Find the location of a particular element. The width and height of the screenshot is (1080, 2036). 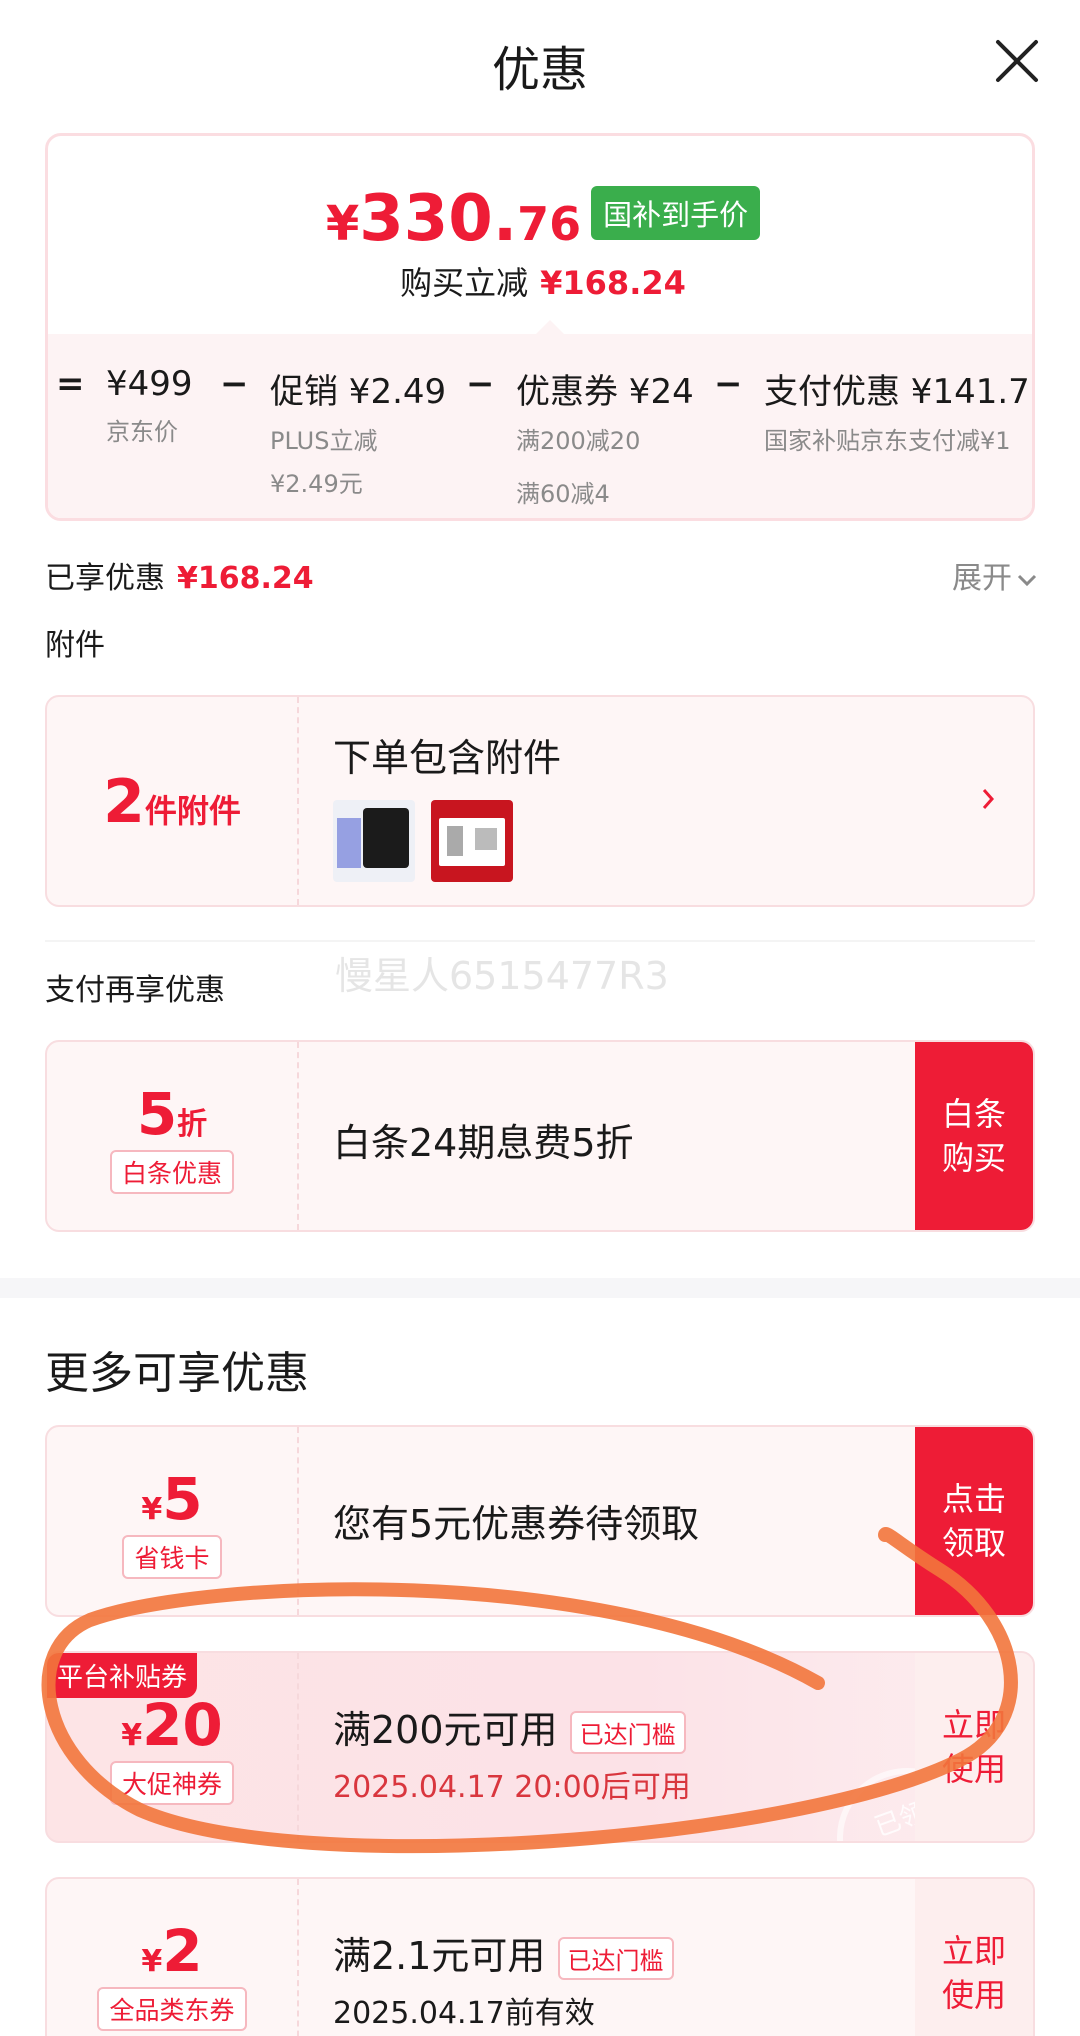

coupon-text: 满200元可用 is located at coordinates (445, 1730).